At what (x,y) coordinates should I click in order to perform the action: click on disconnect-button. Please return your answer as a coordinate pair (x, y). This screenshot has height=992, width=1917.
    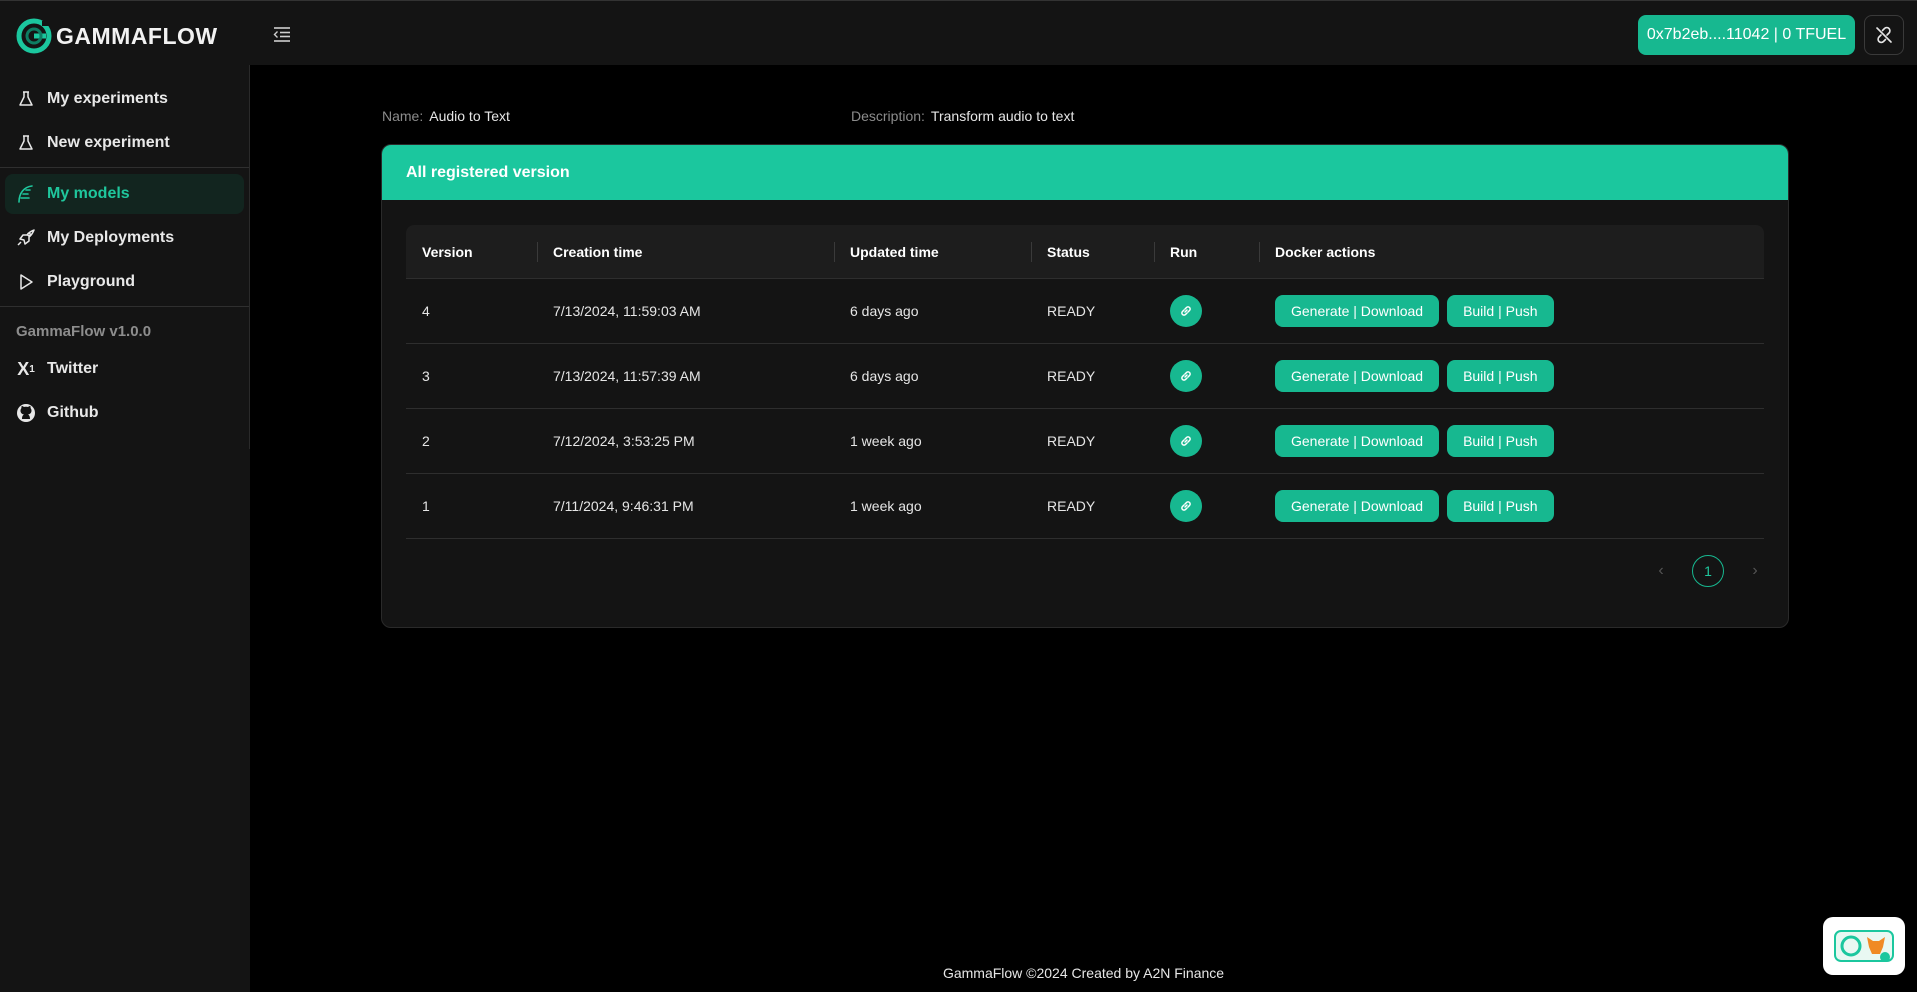
    Looking at the image, I should click on (1884, 35).